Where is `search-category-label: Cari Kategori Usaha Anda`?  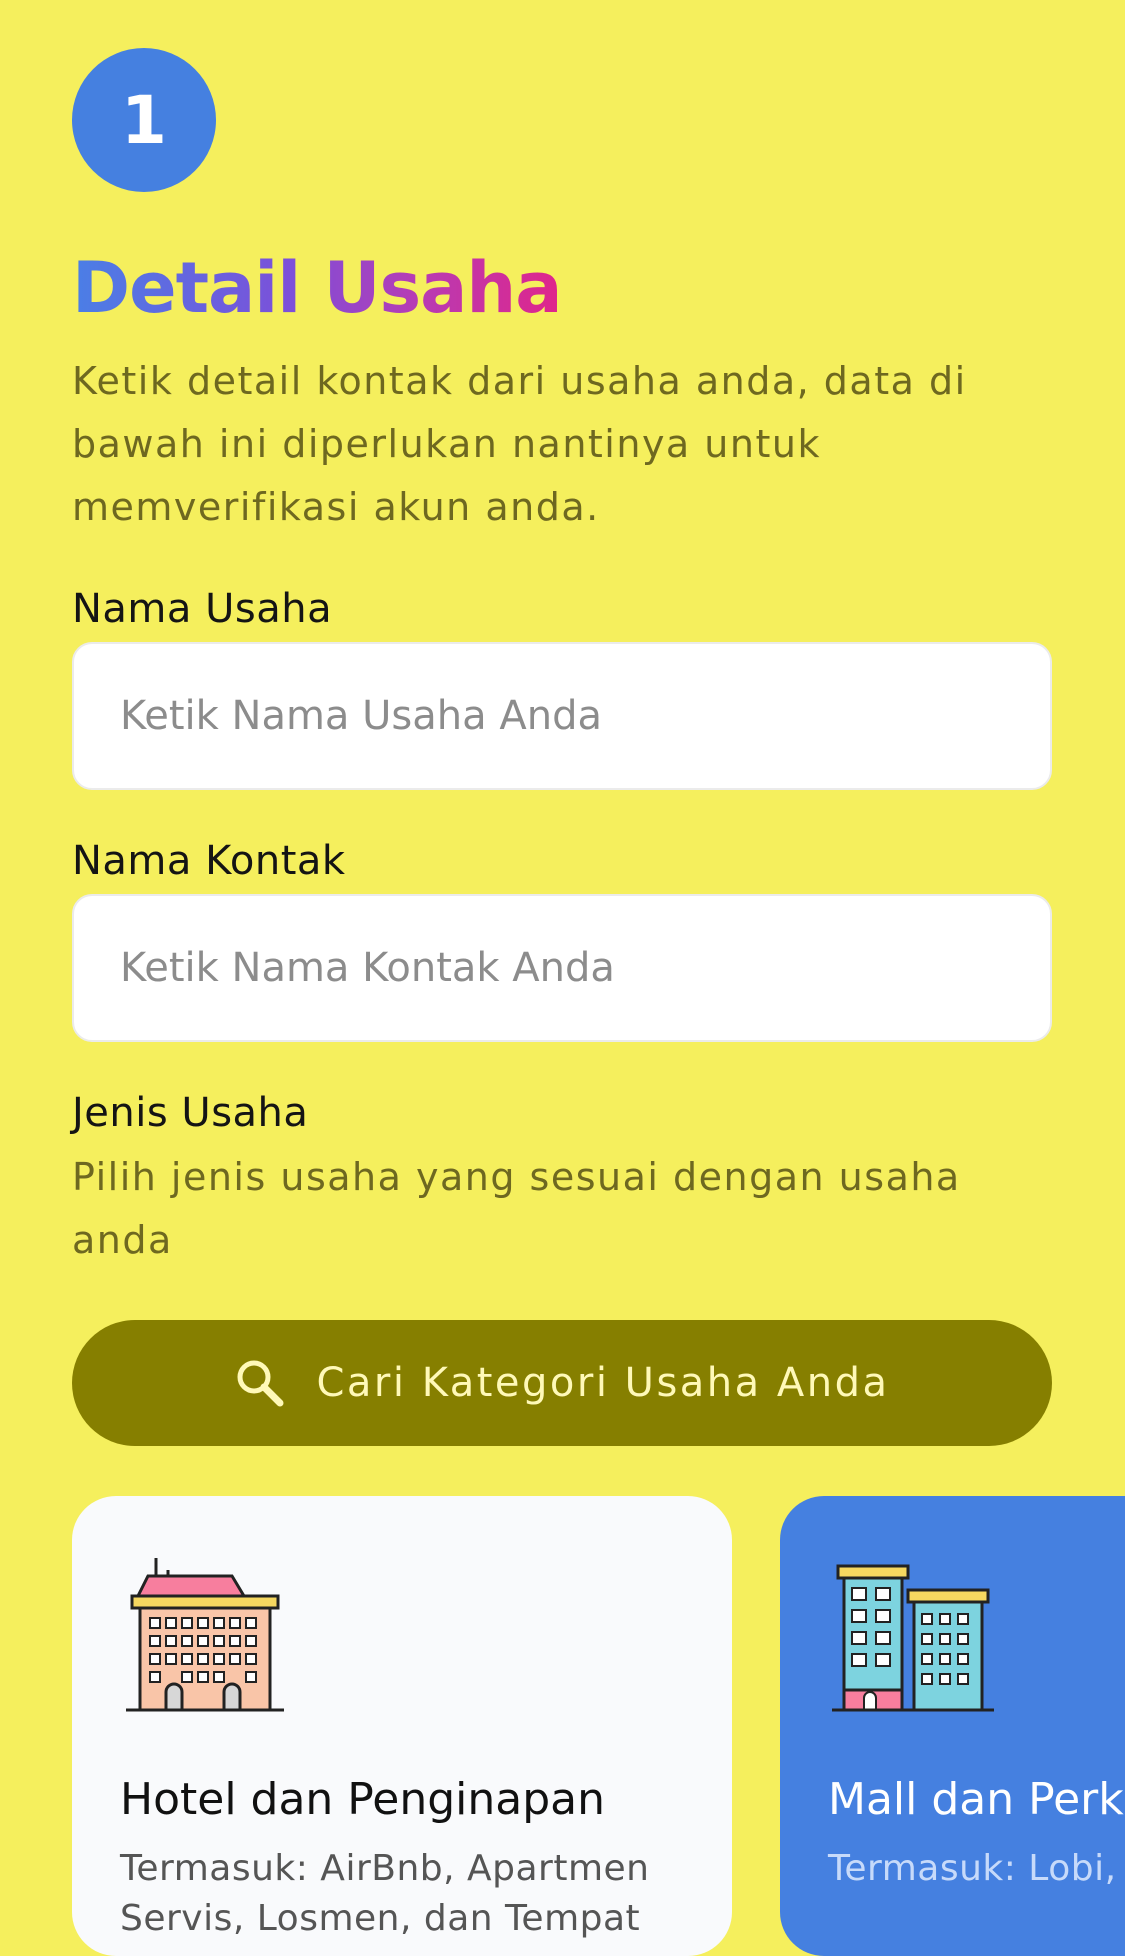
search-category-label: Cari Kategori Usaha Anda is located at coordinates (603, 1383).